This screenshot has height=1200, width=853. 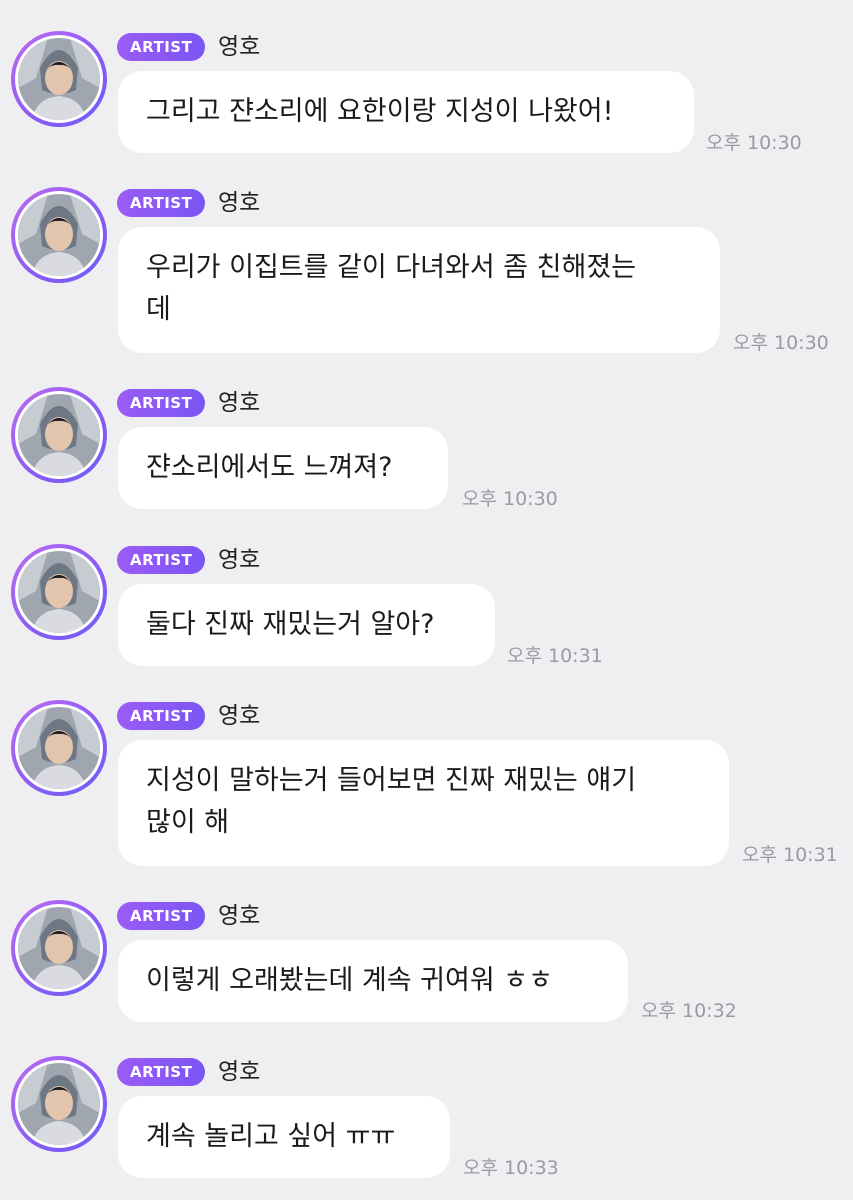 I want to click on message-text: 그리고 쟌소리에 요한이랑 지성이 나왔어!, so click(x=380, y=111).